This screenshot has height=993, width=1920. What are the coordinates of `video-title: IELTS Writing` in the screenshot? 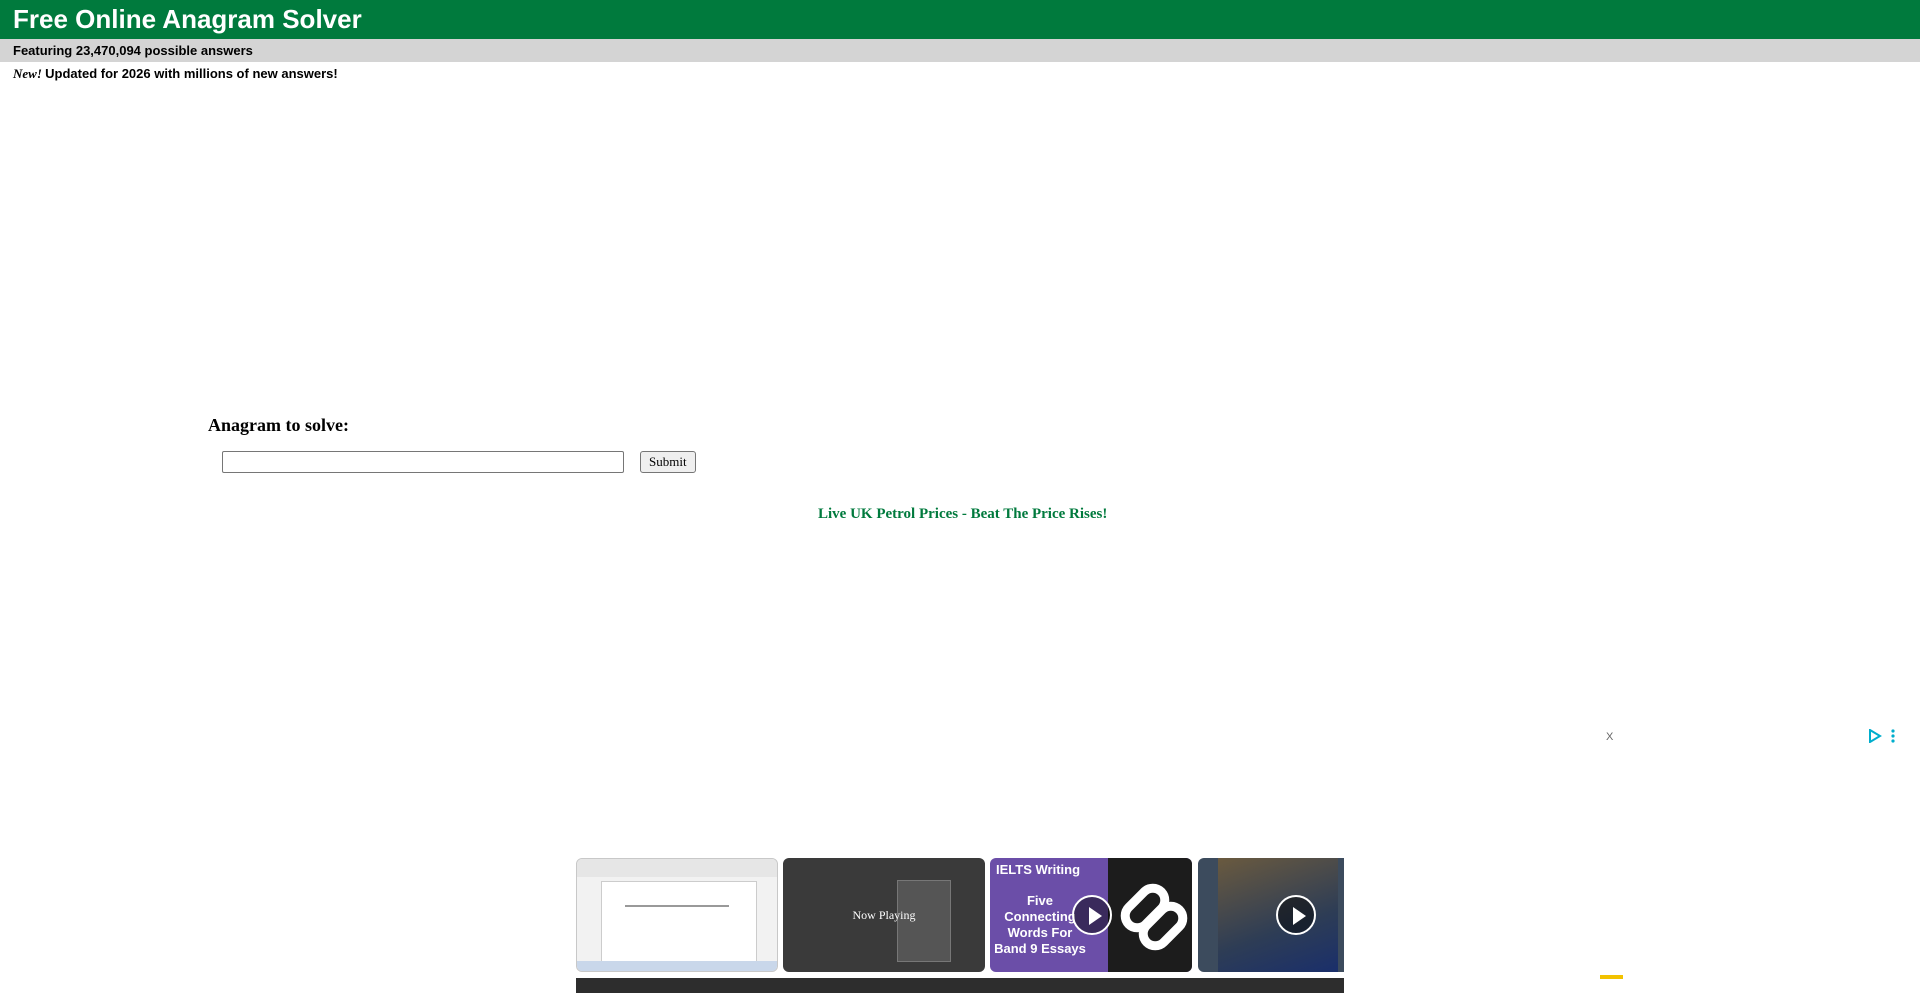 It's located at (1038, 869).